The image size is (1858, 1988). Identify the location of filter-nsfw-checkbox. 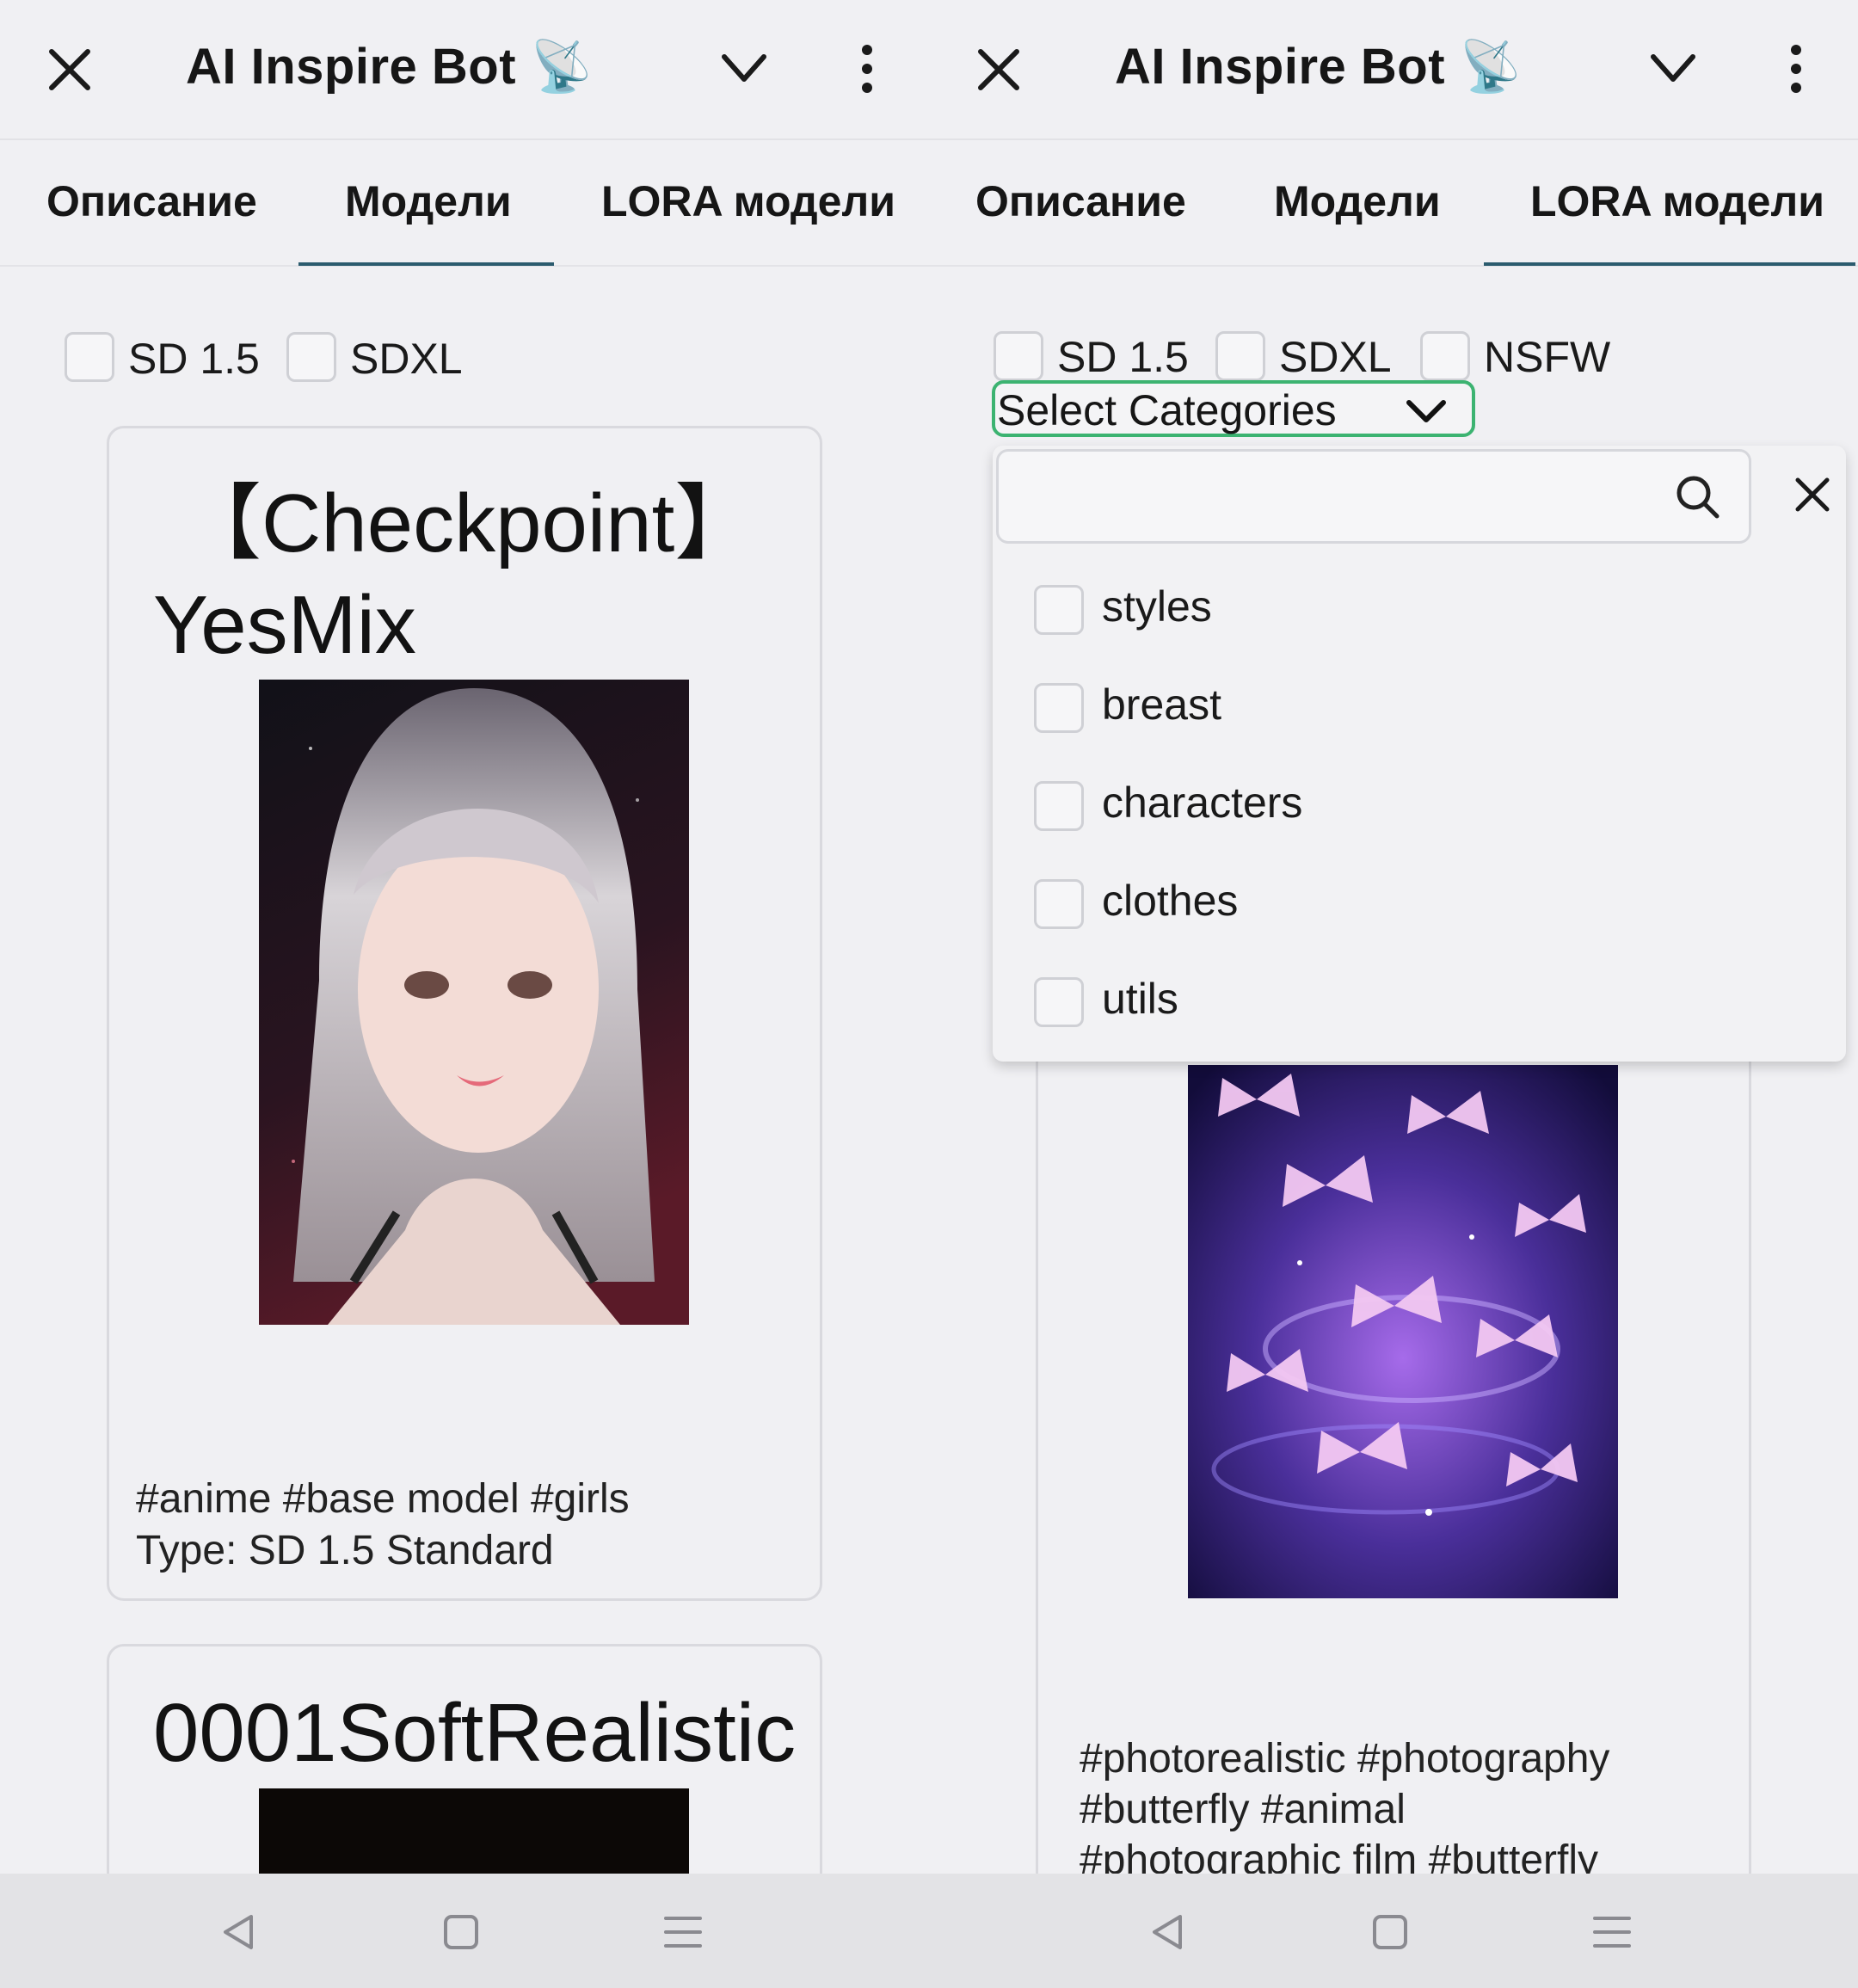
(1445, 356).